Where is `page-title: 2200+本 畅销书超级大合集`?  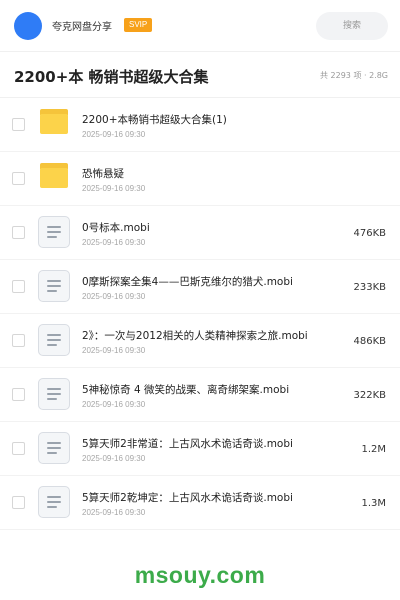
page-title: 2200+本 畅销书超级大合集 is located at coordinates (111, 77).